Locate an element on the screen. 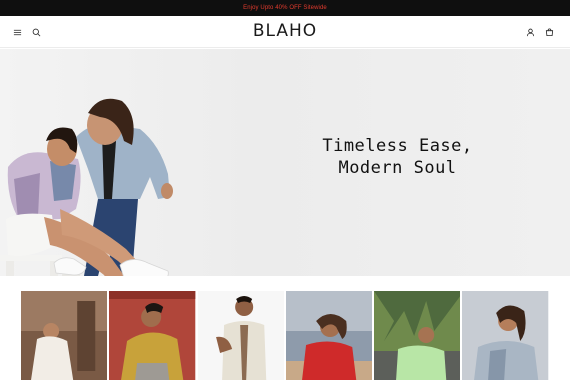 This screenshot has width=570, height=380. hero-image is located at coordinates (86, 187).